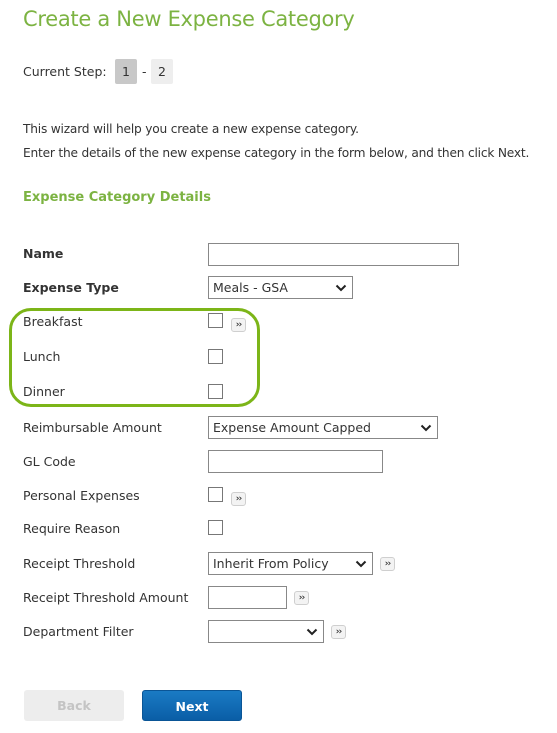  What do you see at coordinates (79, 563) in the screenshot?
I see `receipt-threshold-label: Receipt Threshold` at bounding box center [79, 563].